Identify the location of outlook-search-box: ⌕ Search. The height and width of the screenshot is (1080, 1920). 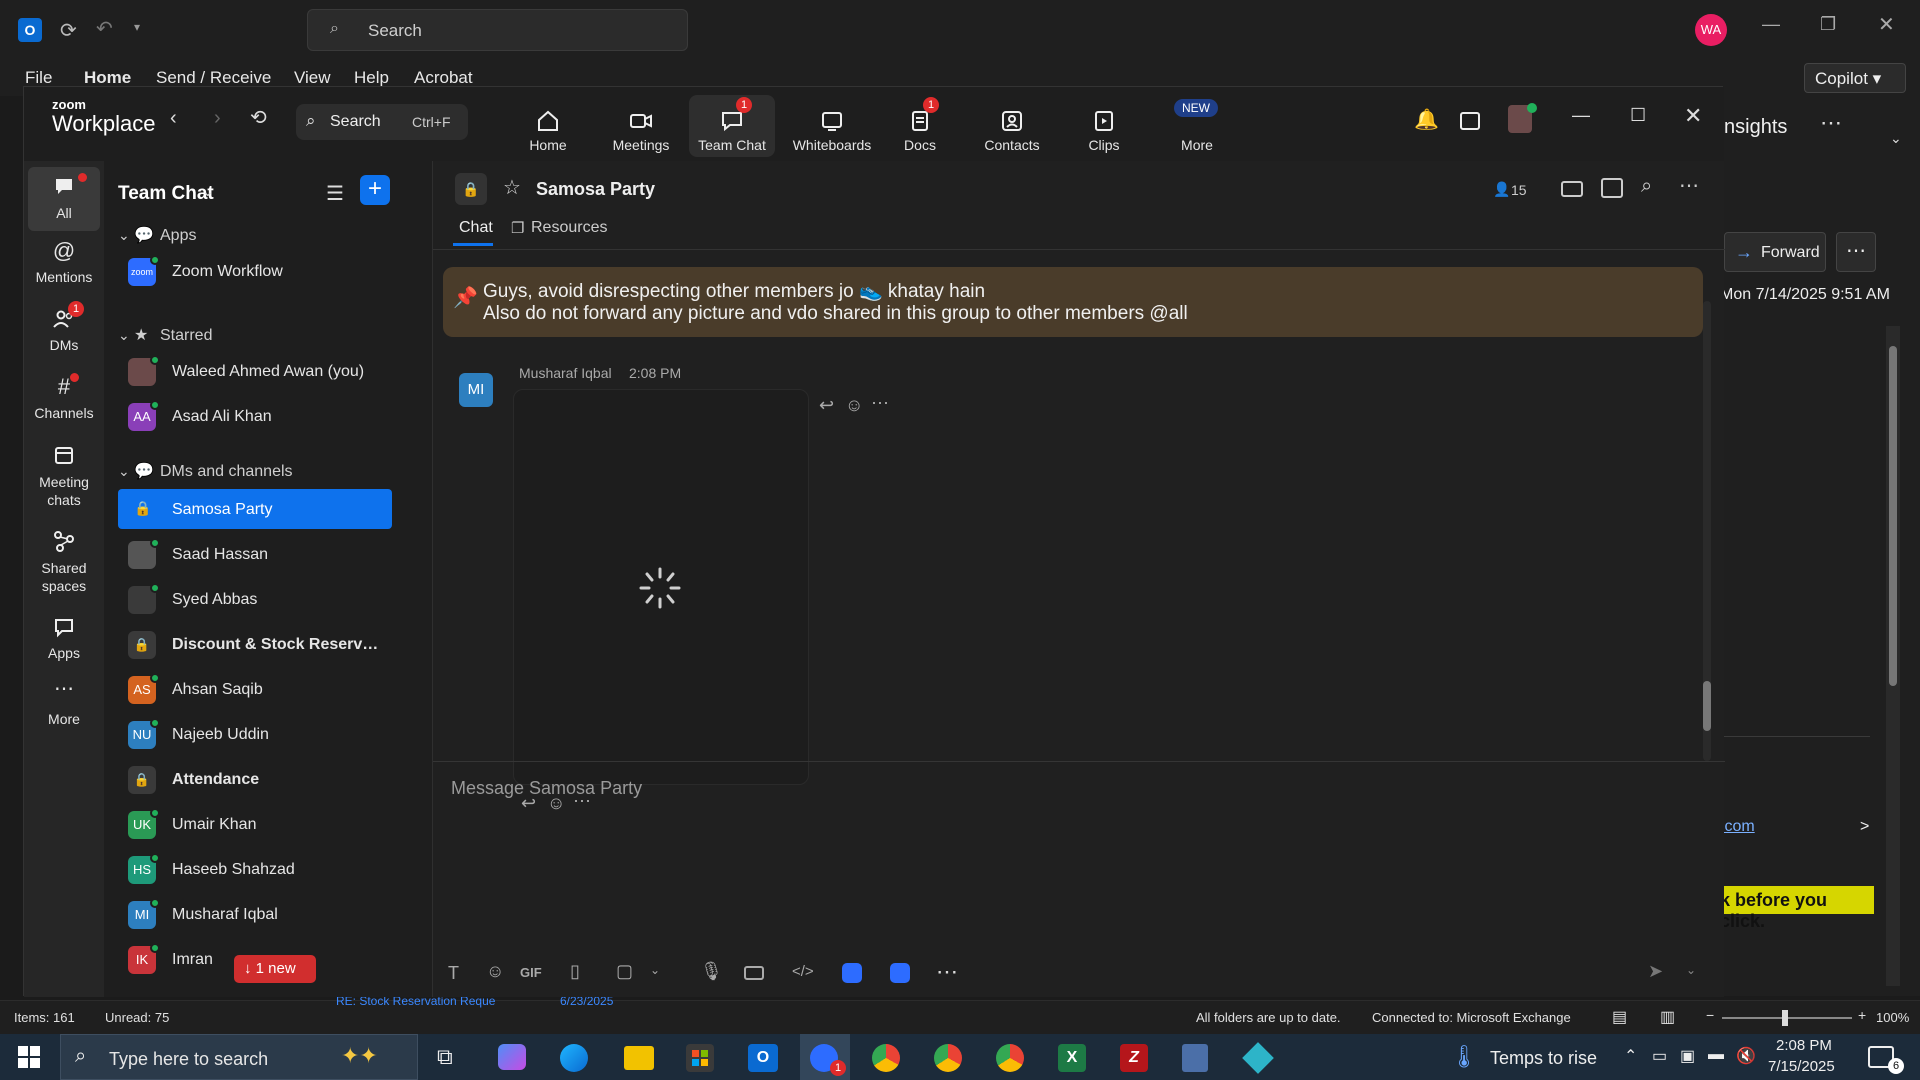
(497, 30).